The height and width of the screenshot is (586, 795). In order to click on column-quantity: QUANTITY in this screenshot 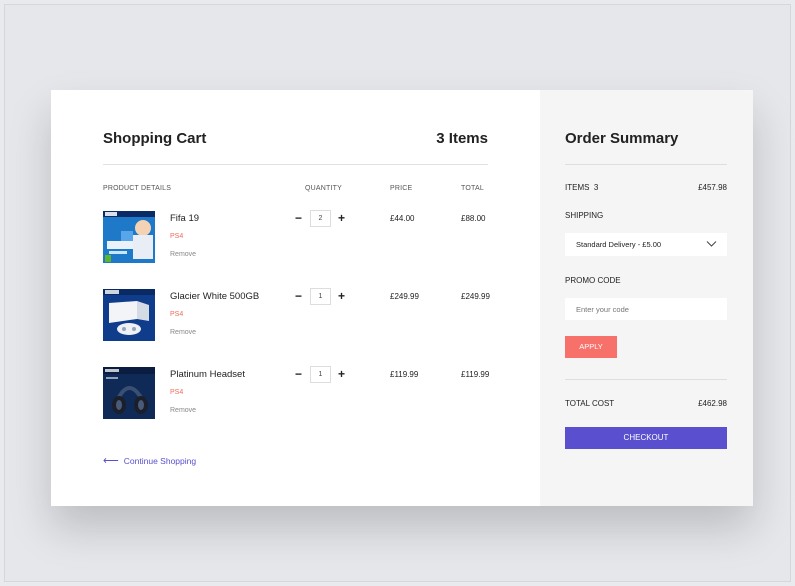, I will do `click(323, 188)`.